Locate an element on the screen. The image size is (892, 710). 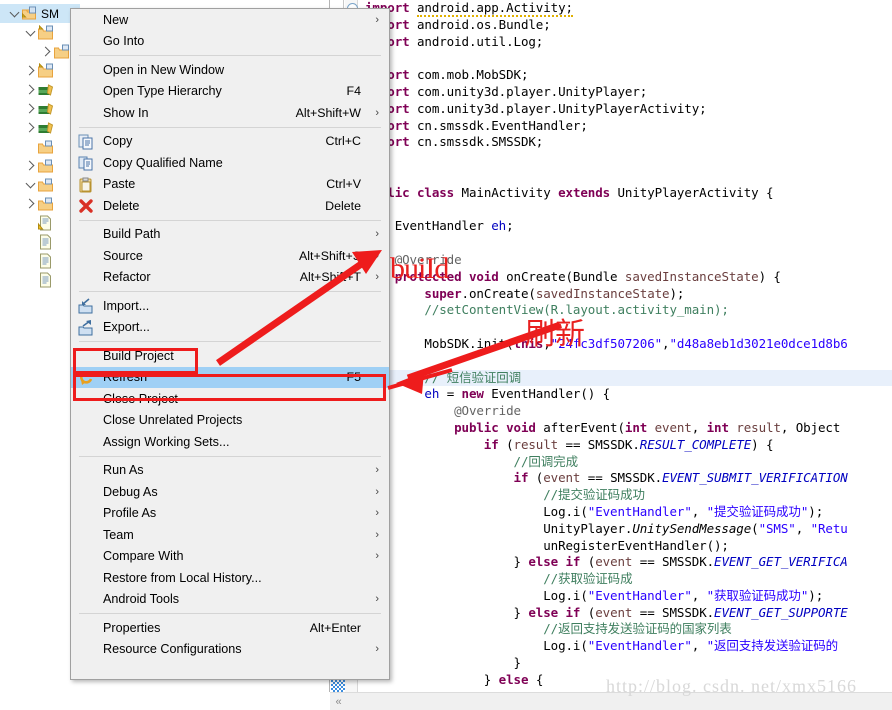
code-token: if is located at coordinates (450, 478).